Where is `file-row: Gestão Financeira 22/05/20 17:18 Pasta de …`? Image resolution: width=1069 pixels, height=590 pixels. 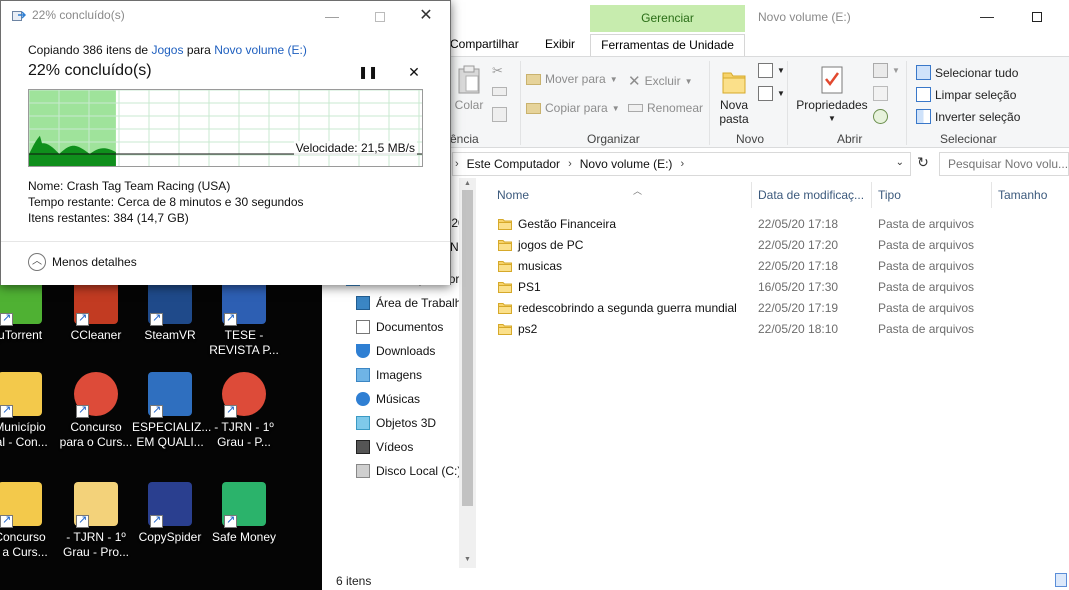 file-row: Gestão Financeira 22/05/20 17:18 Pasta de … is located at coordinates (774, 224).